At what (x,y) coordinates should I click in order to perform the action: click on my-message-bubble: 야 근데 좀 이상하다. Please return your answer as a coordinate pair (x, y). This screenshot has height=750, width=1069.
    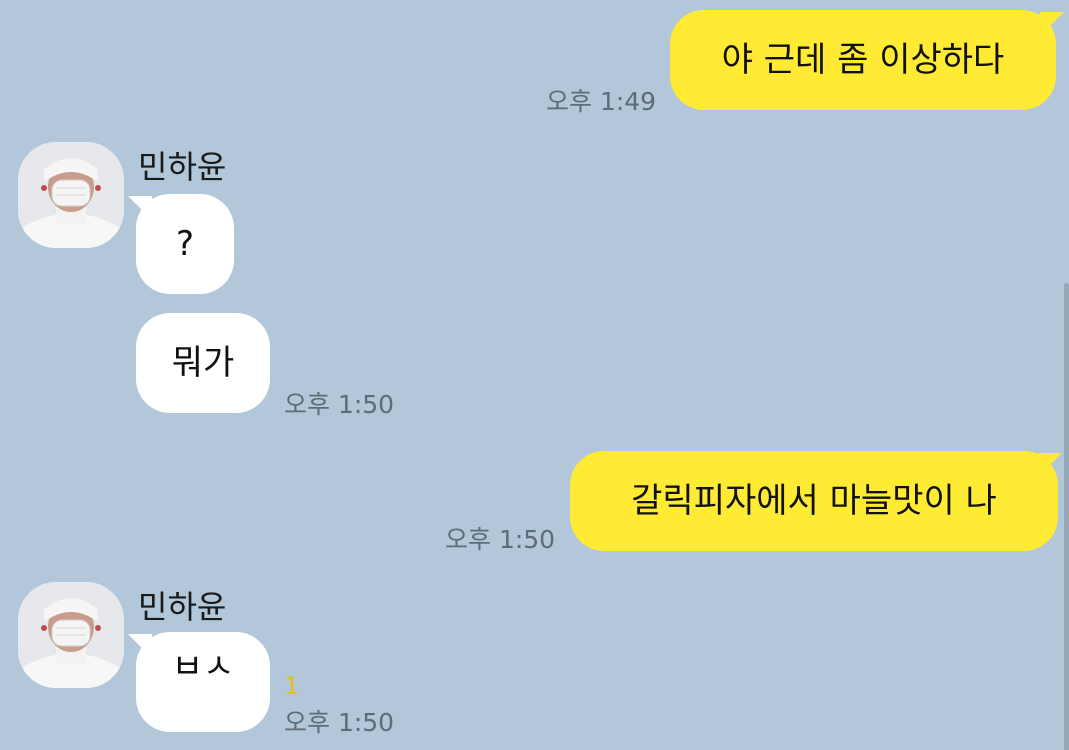
    Looking at the image, I should click on (863, 60).